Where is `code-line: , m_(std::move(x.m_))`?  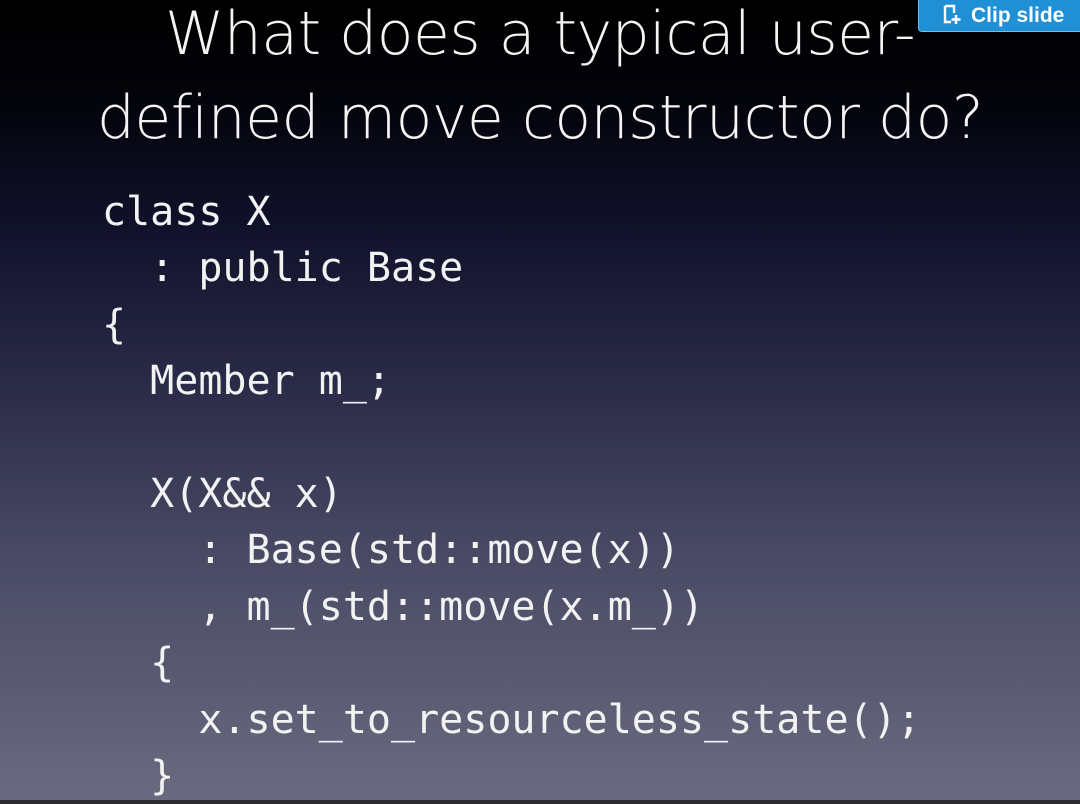
code-line: , m_(std::move(x.m_)) is located at coordinates (403, 606).